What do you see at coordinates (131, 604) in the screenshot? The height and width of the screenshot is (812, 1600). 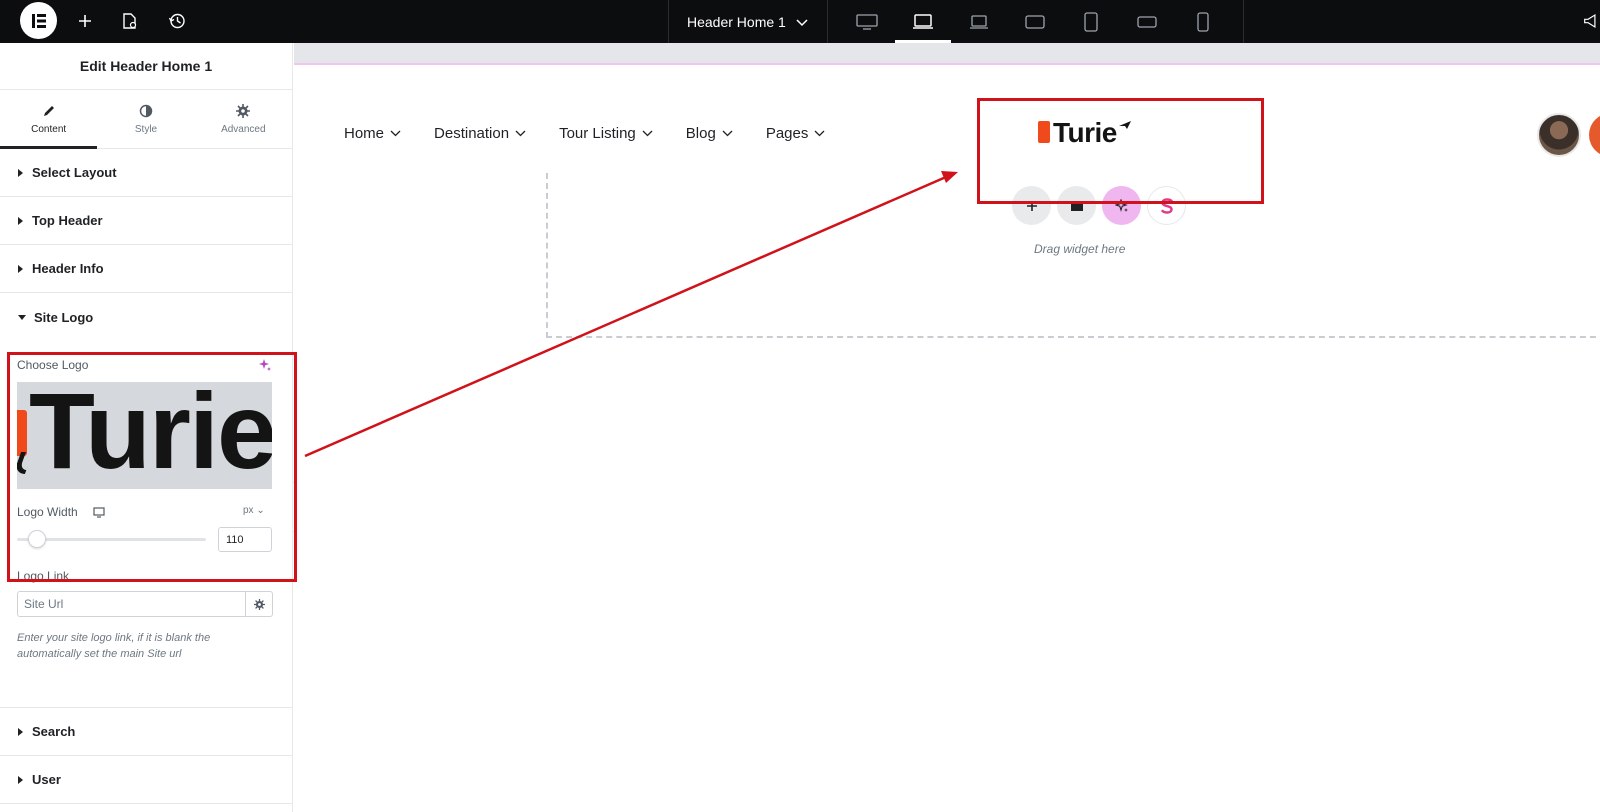 I see `site-url-input: Site Url` at bounding box center [131, 604].